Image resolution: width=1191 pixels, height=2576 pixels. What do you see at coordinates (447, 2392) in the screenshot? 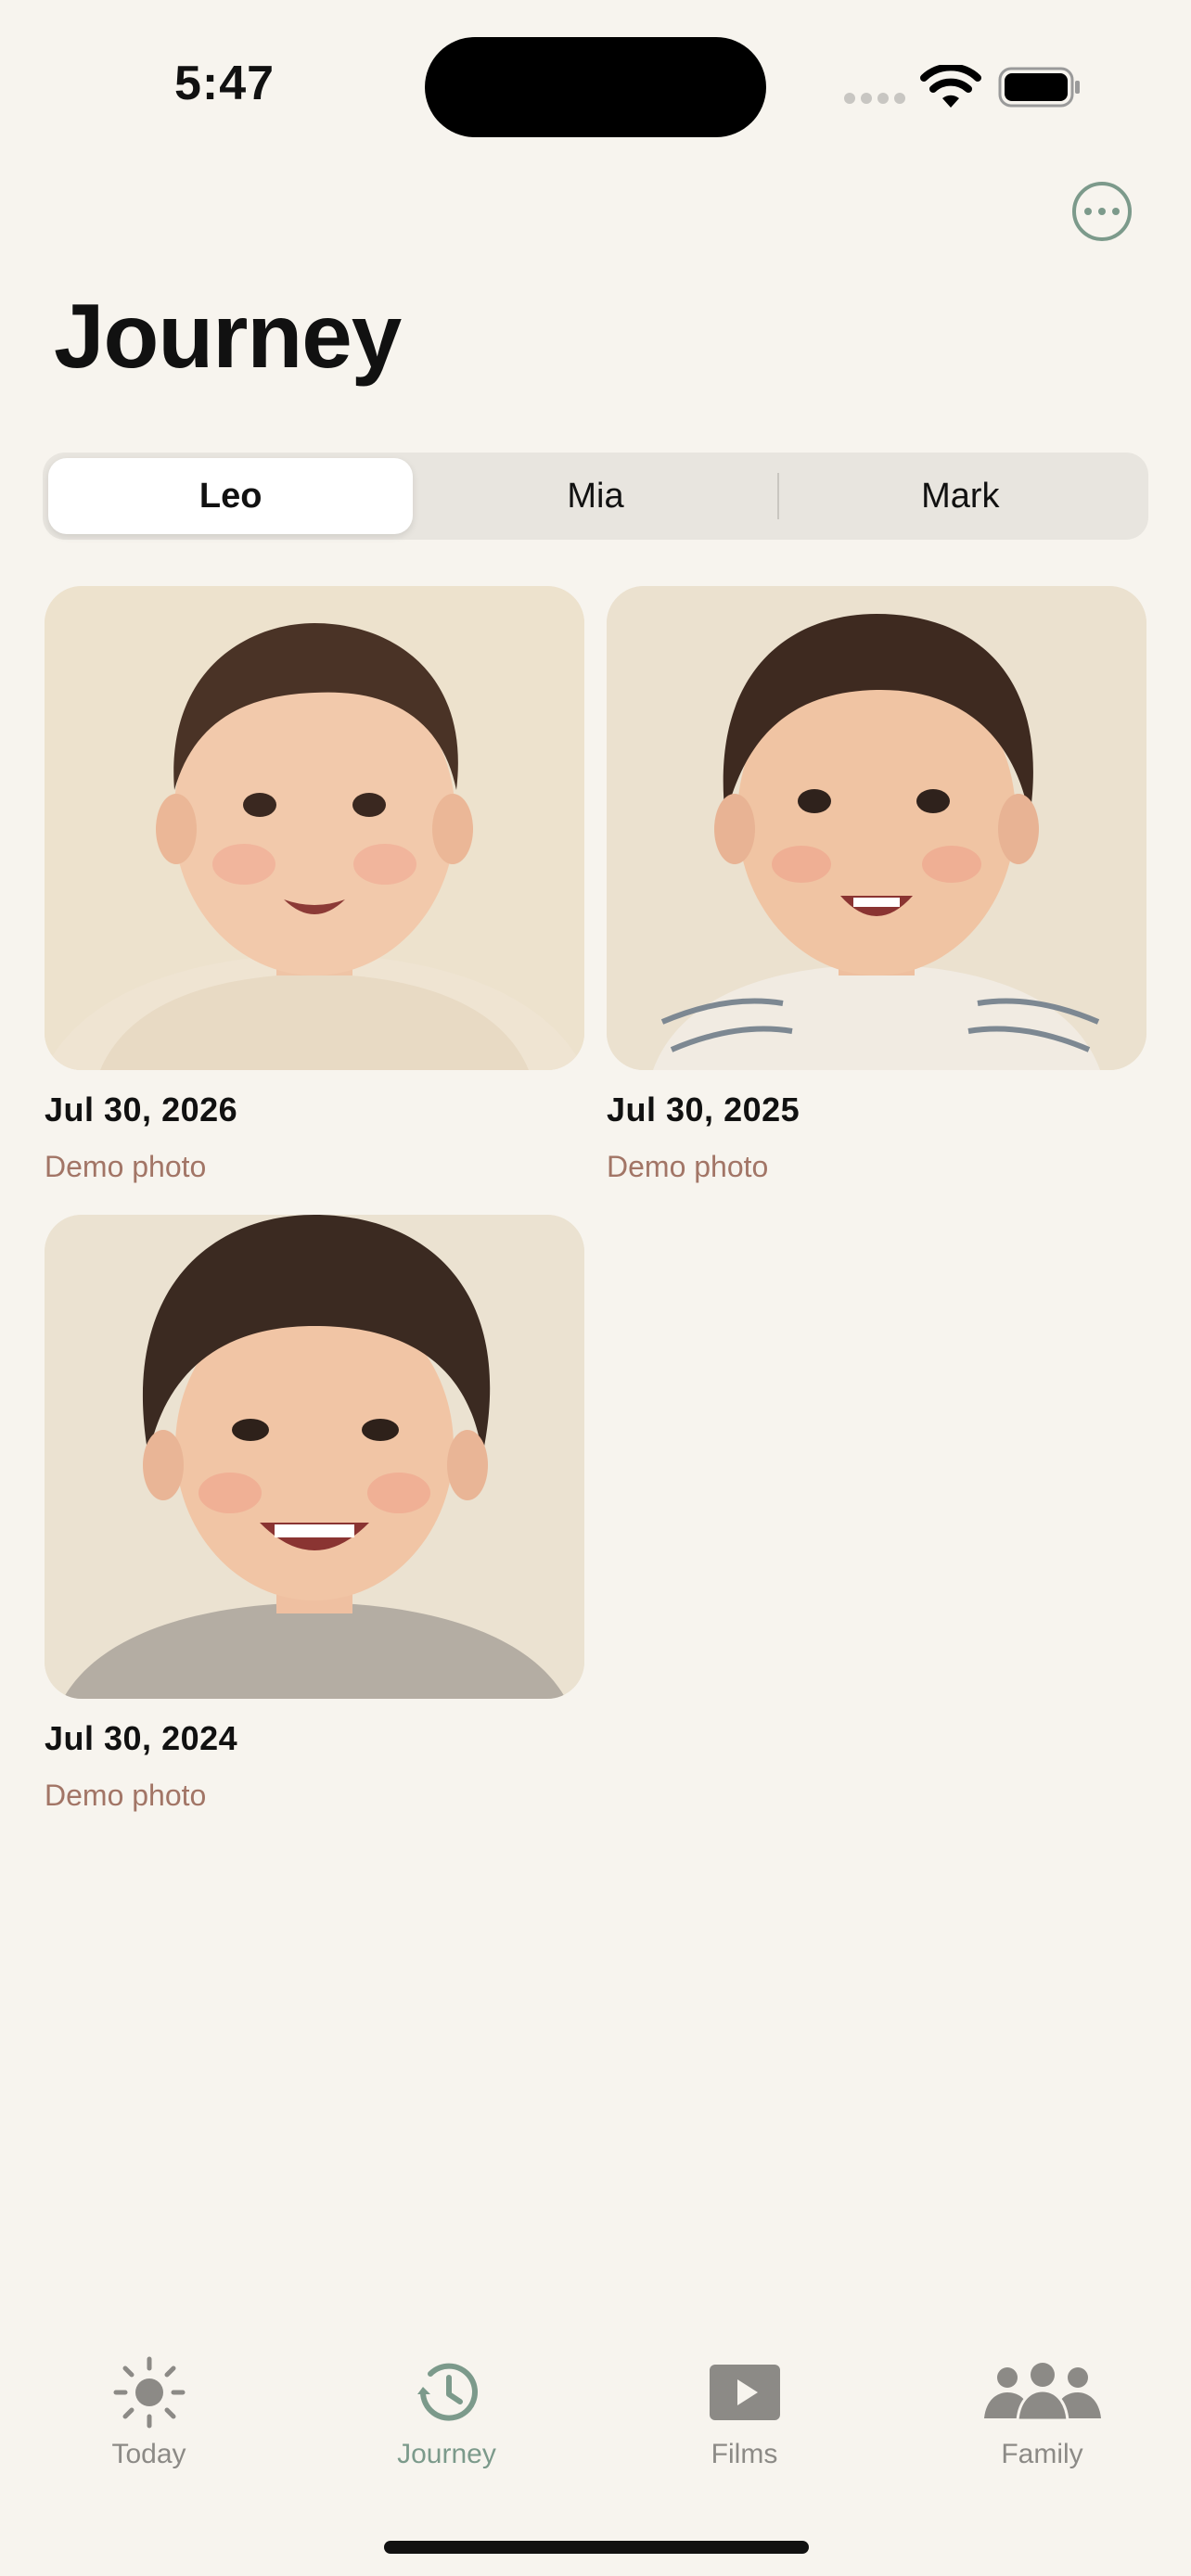
I see `clock-history-icon` at bounding box center [447, 2392].